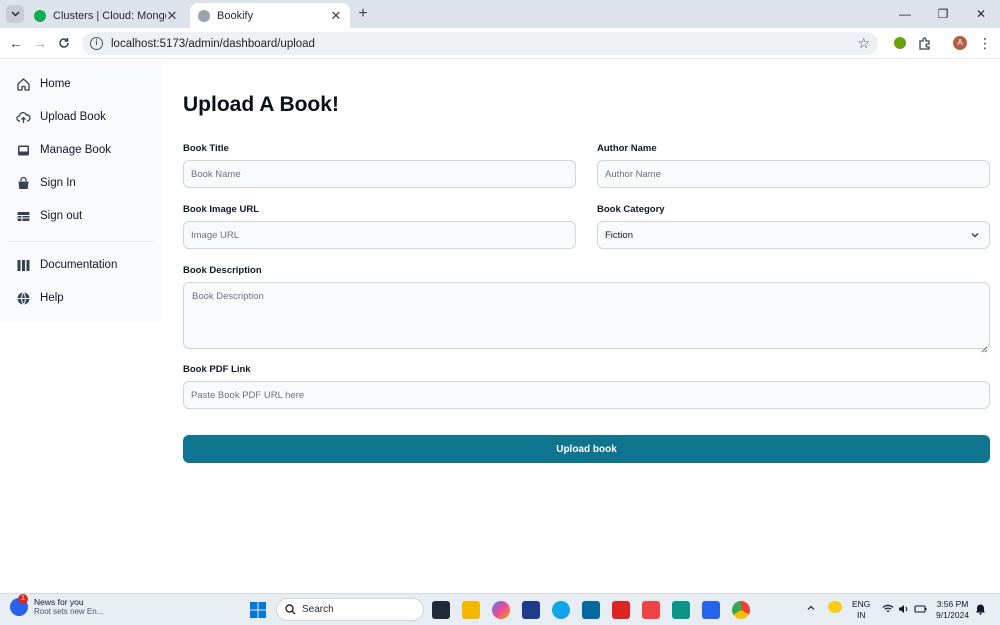 Image resolution: width=1000 pixels, height=625 pixels. I want to click on restore-icon: ❐, so click(943, 14).